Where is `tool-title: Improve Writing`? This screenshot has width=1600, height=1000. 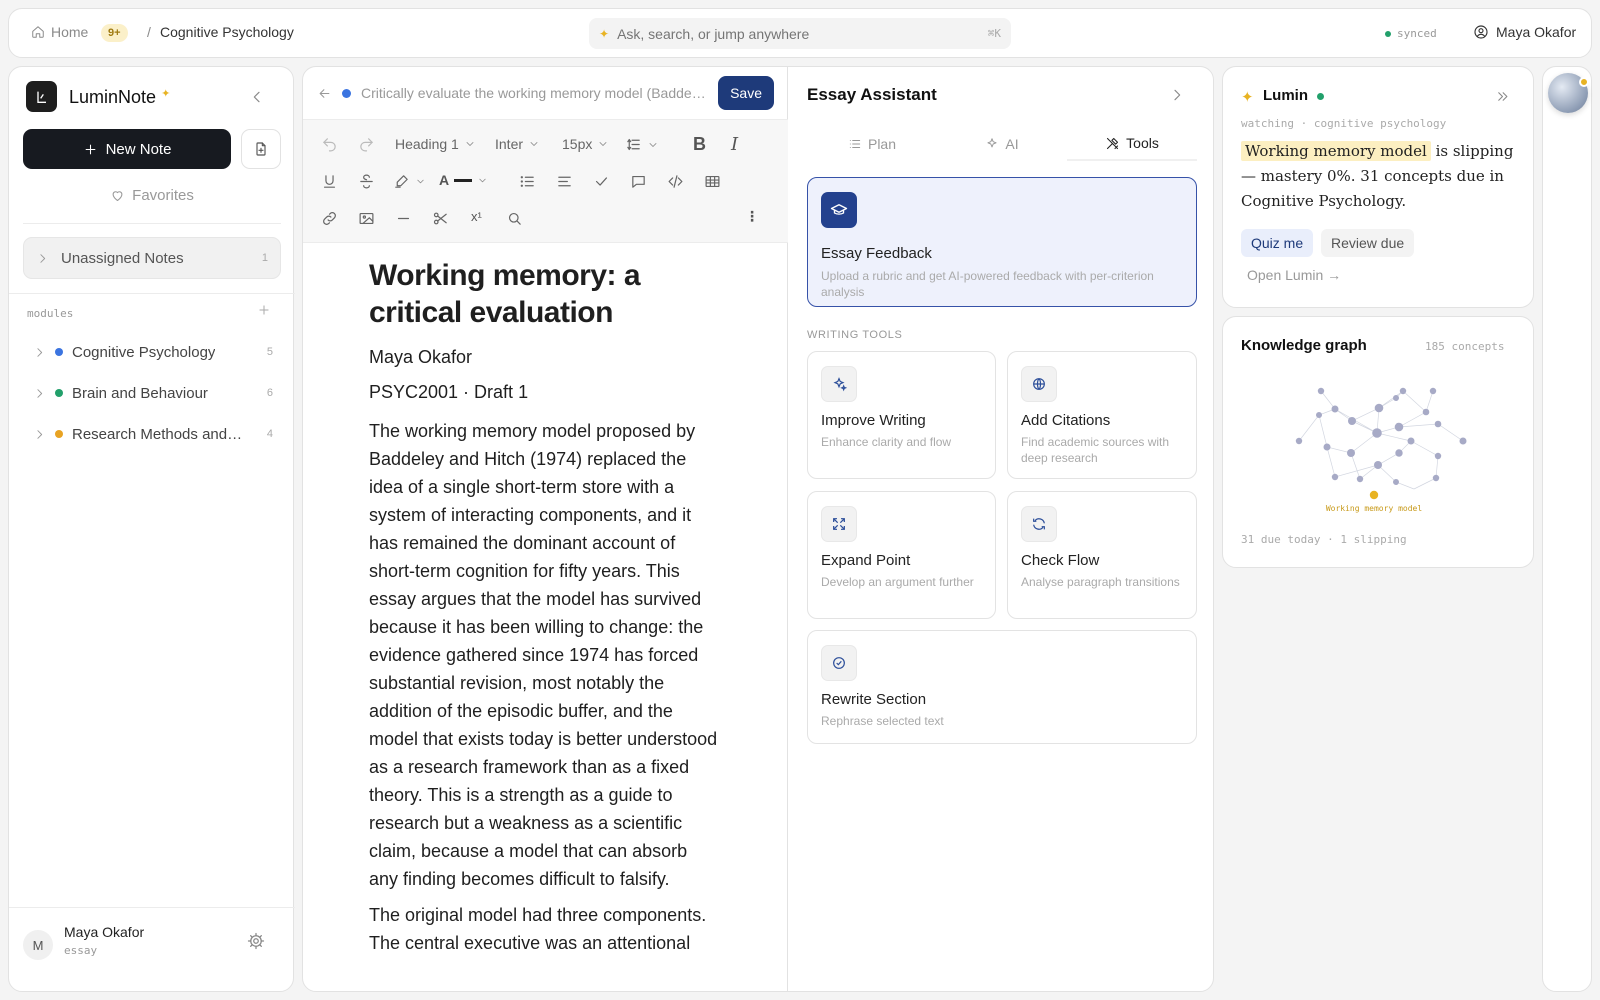
tool-title: Improve Writing is located at coordinates (873, 420).